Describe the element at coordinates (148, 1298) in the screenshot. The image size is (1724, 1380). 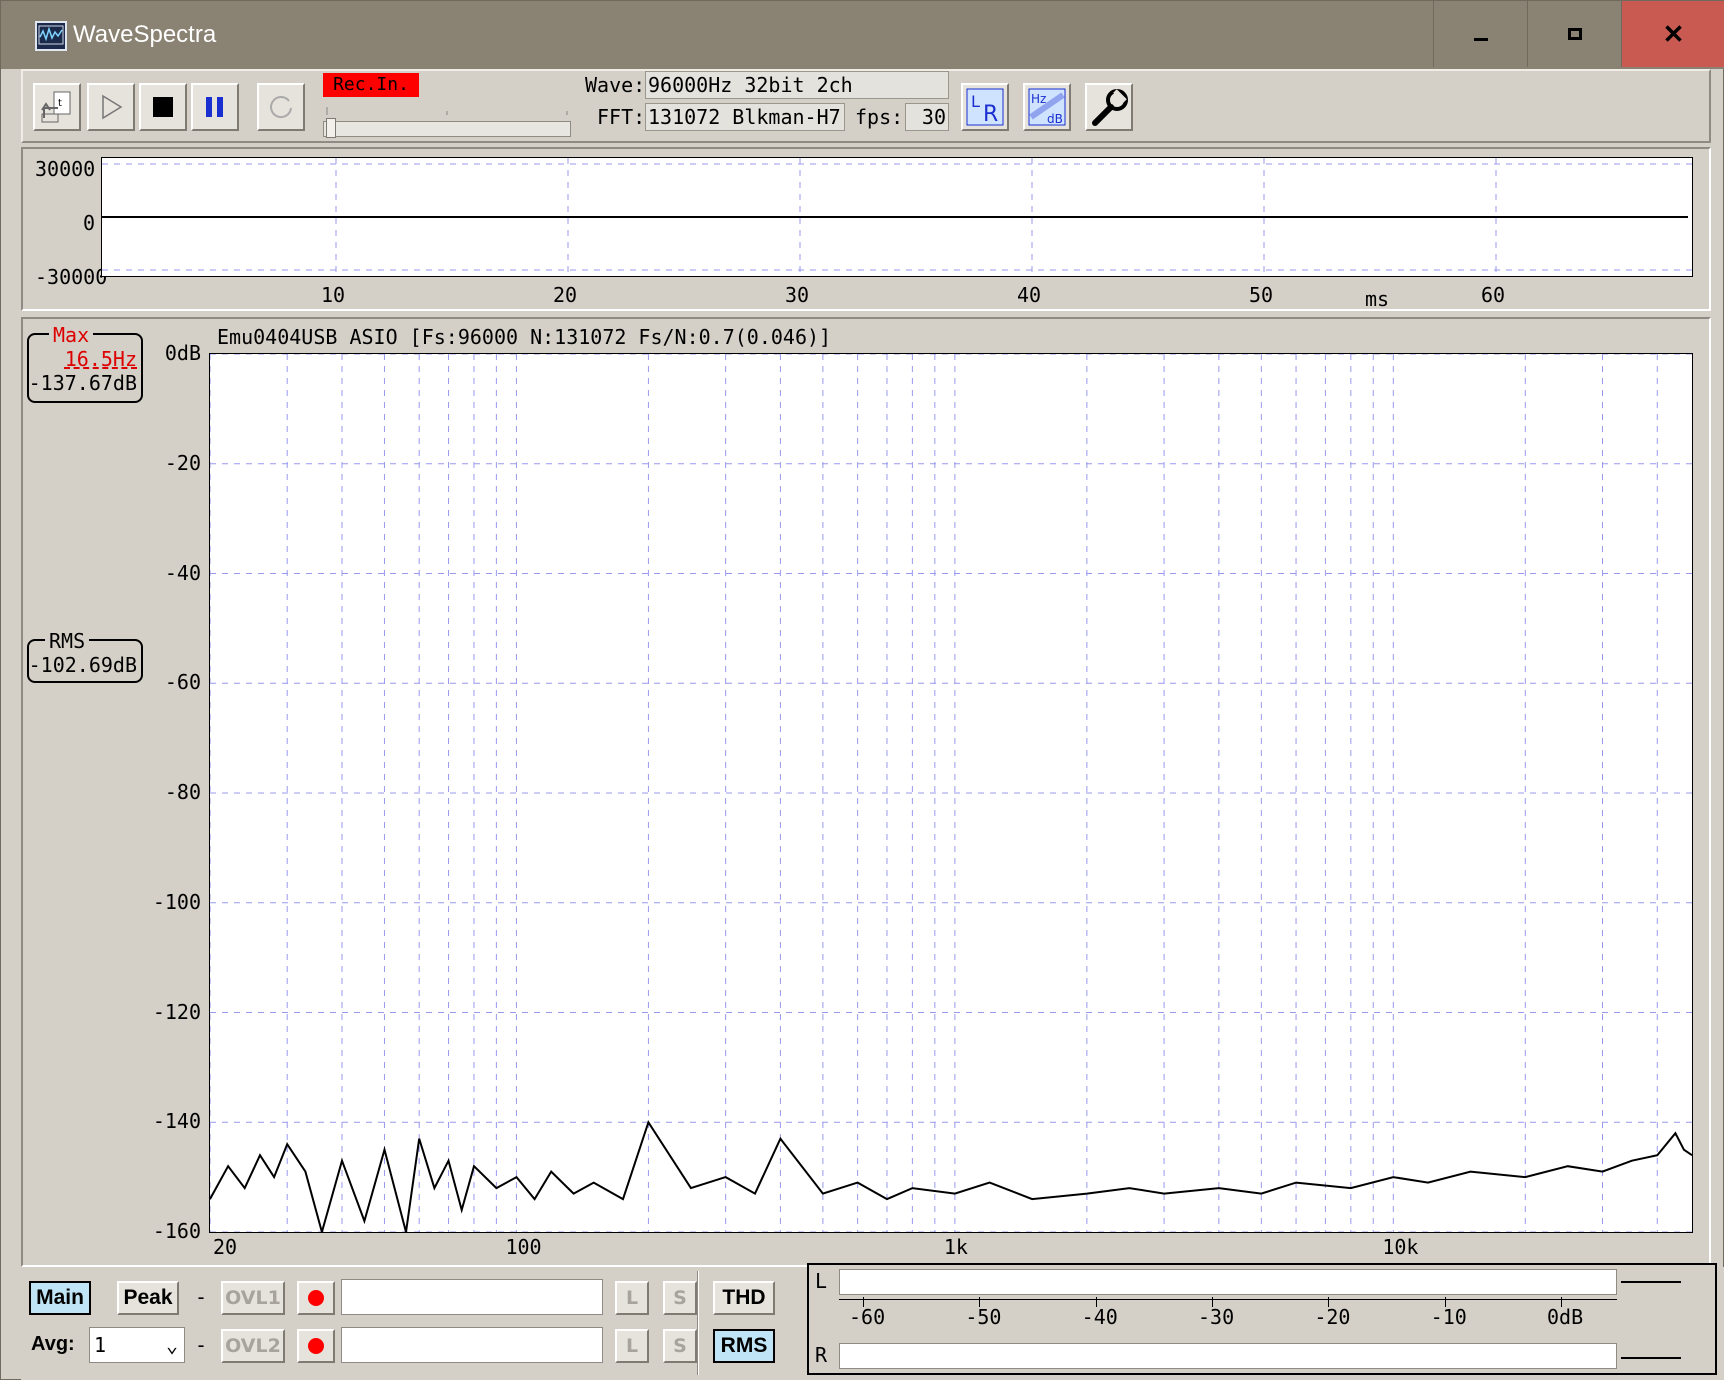
I see `peak-button: Peak` at that location.